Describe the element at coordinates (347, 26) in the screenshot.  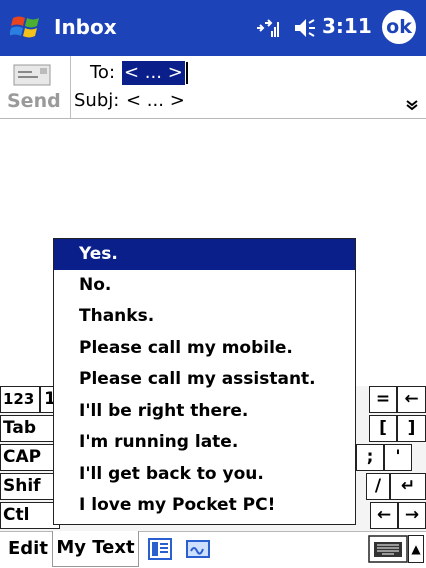
I see `clock: 3:11` at that location.